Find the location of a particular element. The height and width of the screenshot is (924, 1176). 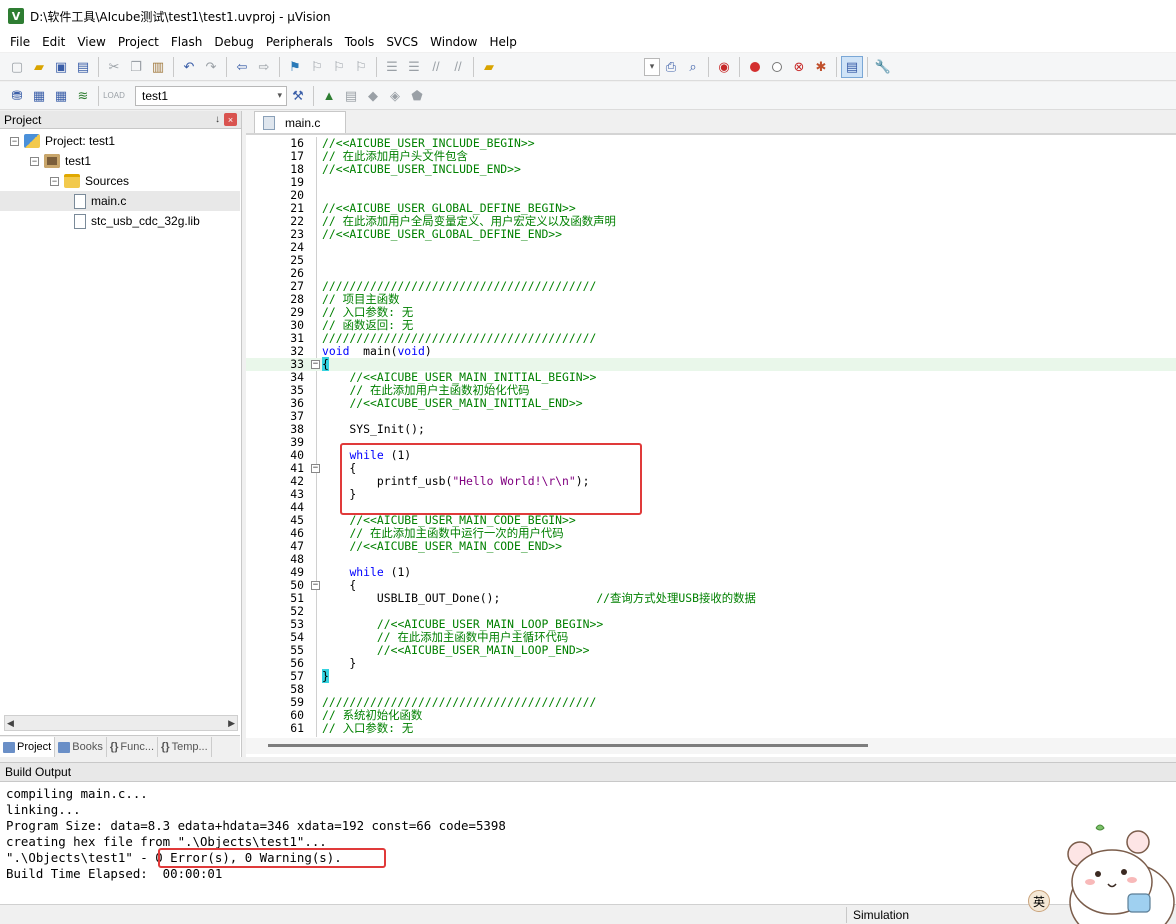

manage-project-items-icon: ▲ is located at coordinates (329, 96).